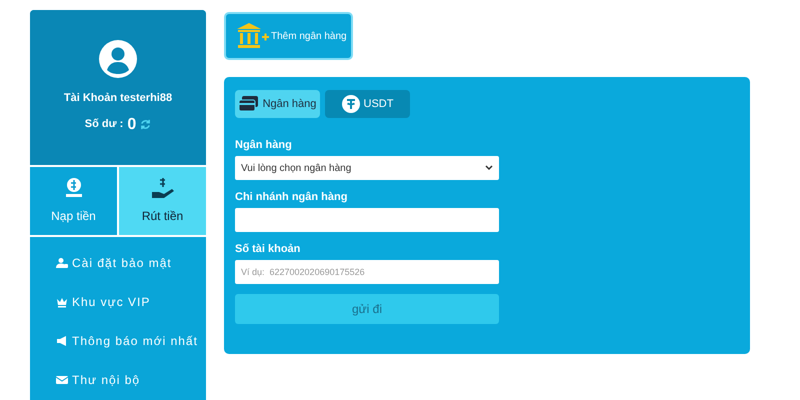 The image size is (800, 400). What do you see at coordinates (351, 104) in the screenshot?
I see `tether-icon` at bounding box center [351, 104].